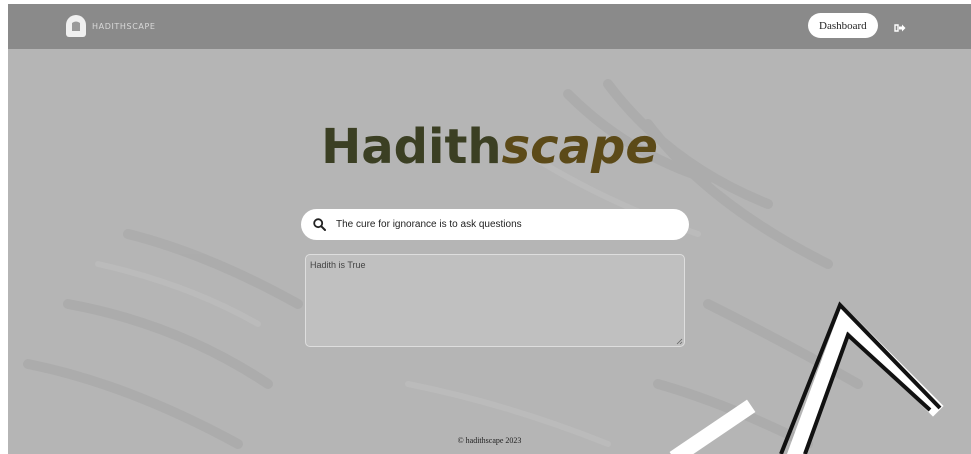 The width and height of the screenshot is (971, 454). Describe the element at coordinates (679, 341) in the screenshot. I see `resize-grip-icon` at that location.